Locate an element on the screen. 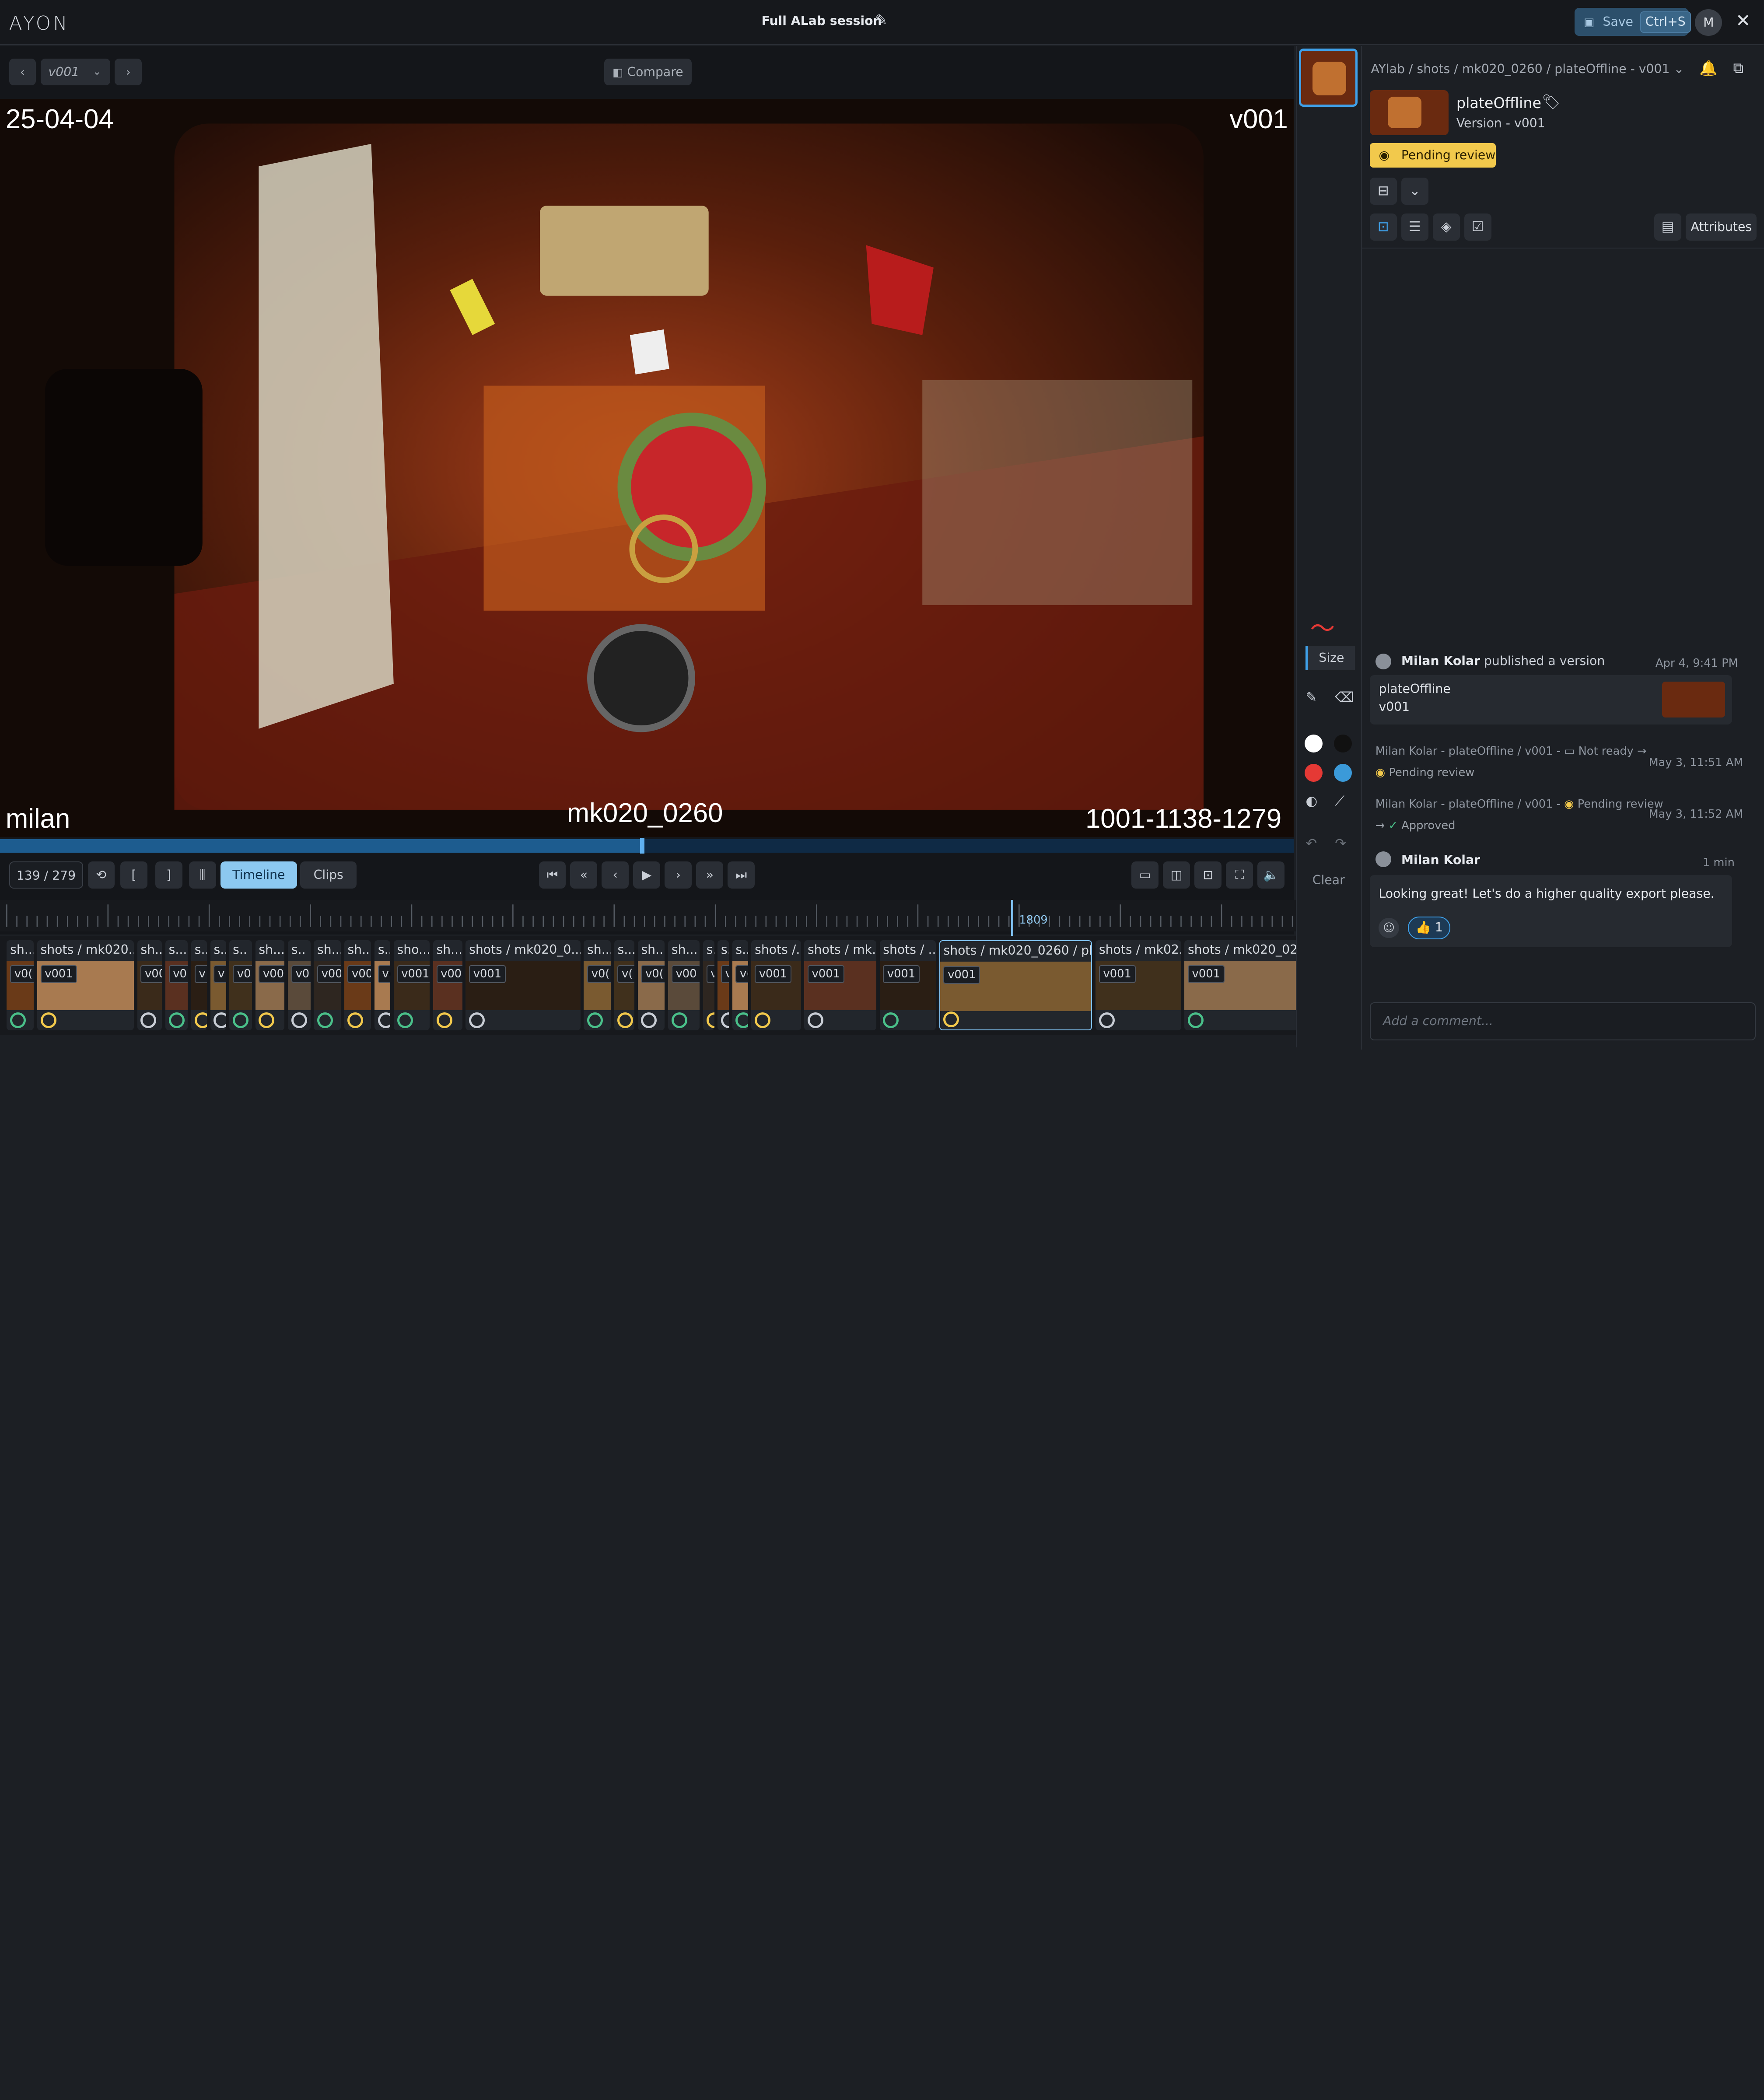  status-label: Pending review is located at coordinates (1448, 154).